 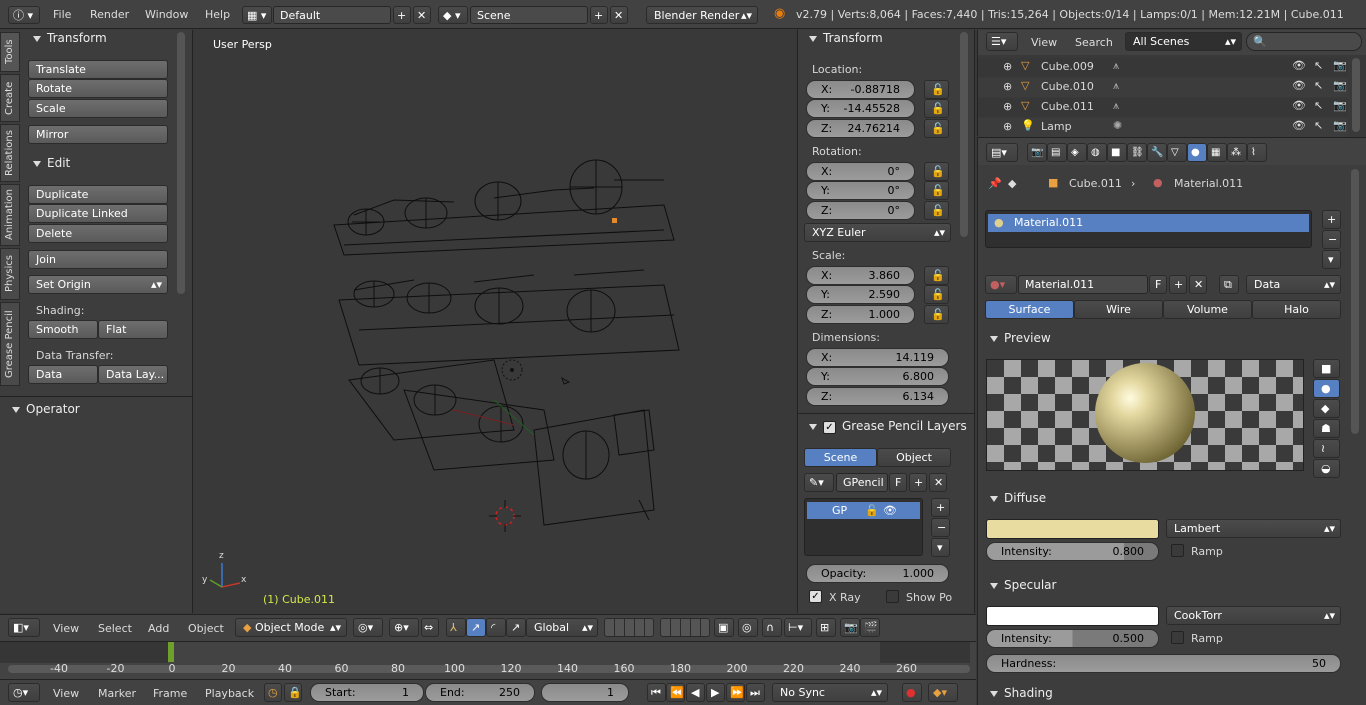 What do you see at coordinates (860, 171) in the screenshot?
I see `rotation-x-field: X: 0°` at bounding box center [860, 171].